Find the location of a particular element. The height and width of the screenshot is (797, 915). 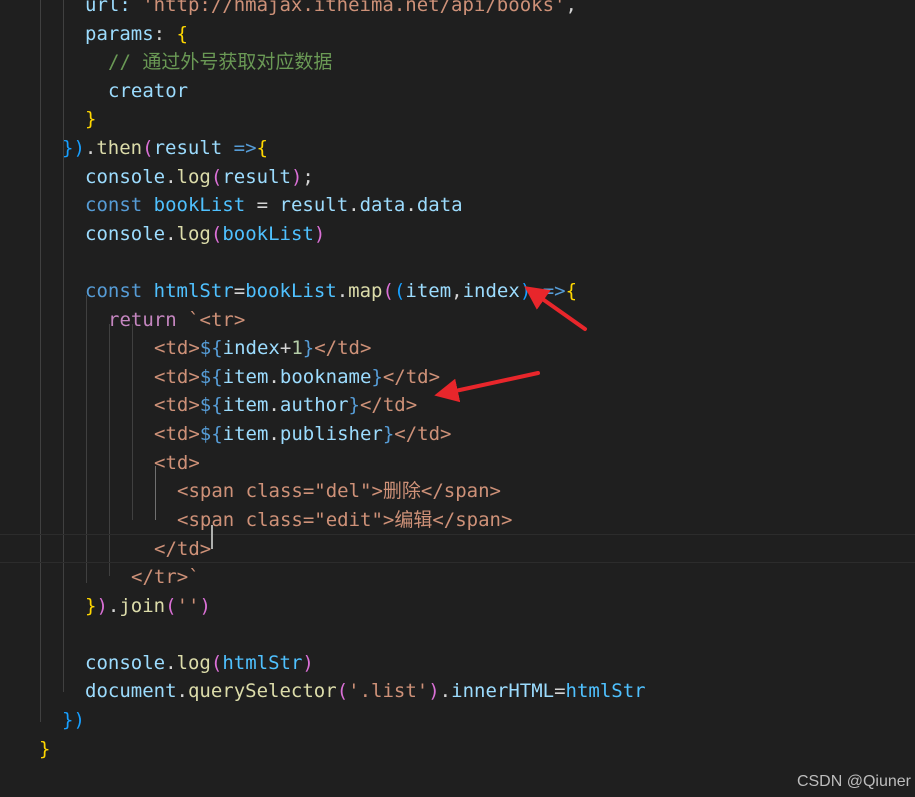

annotation-layer is located at coordinates (510, 344).